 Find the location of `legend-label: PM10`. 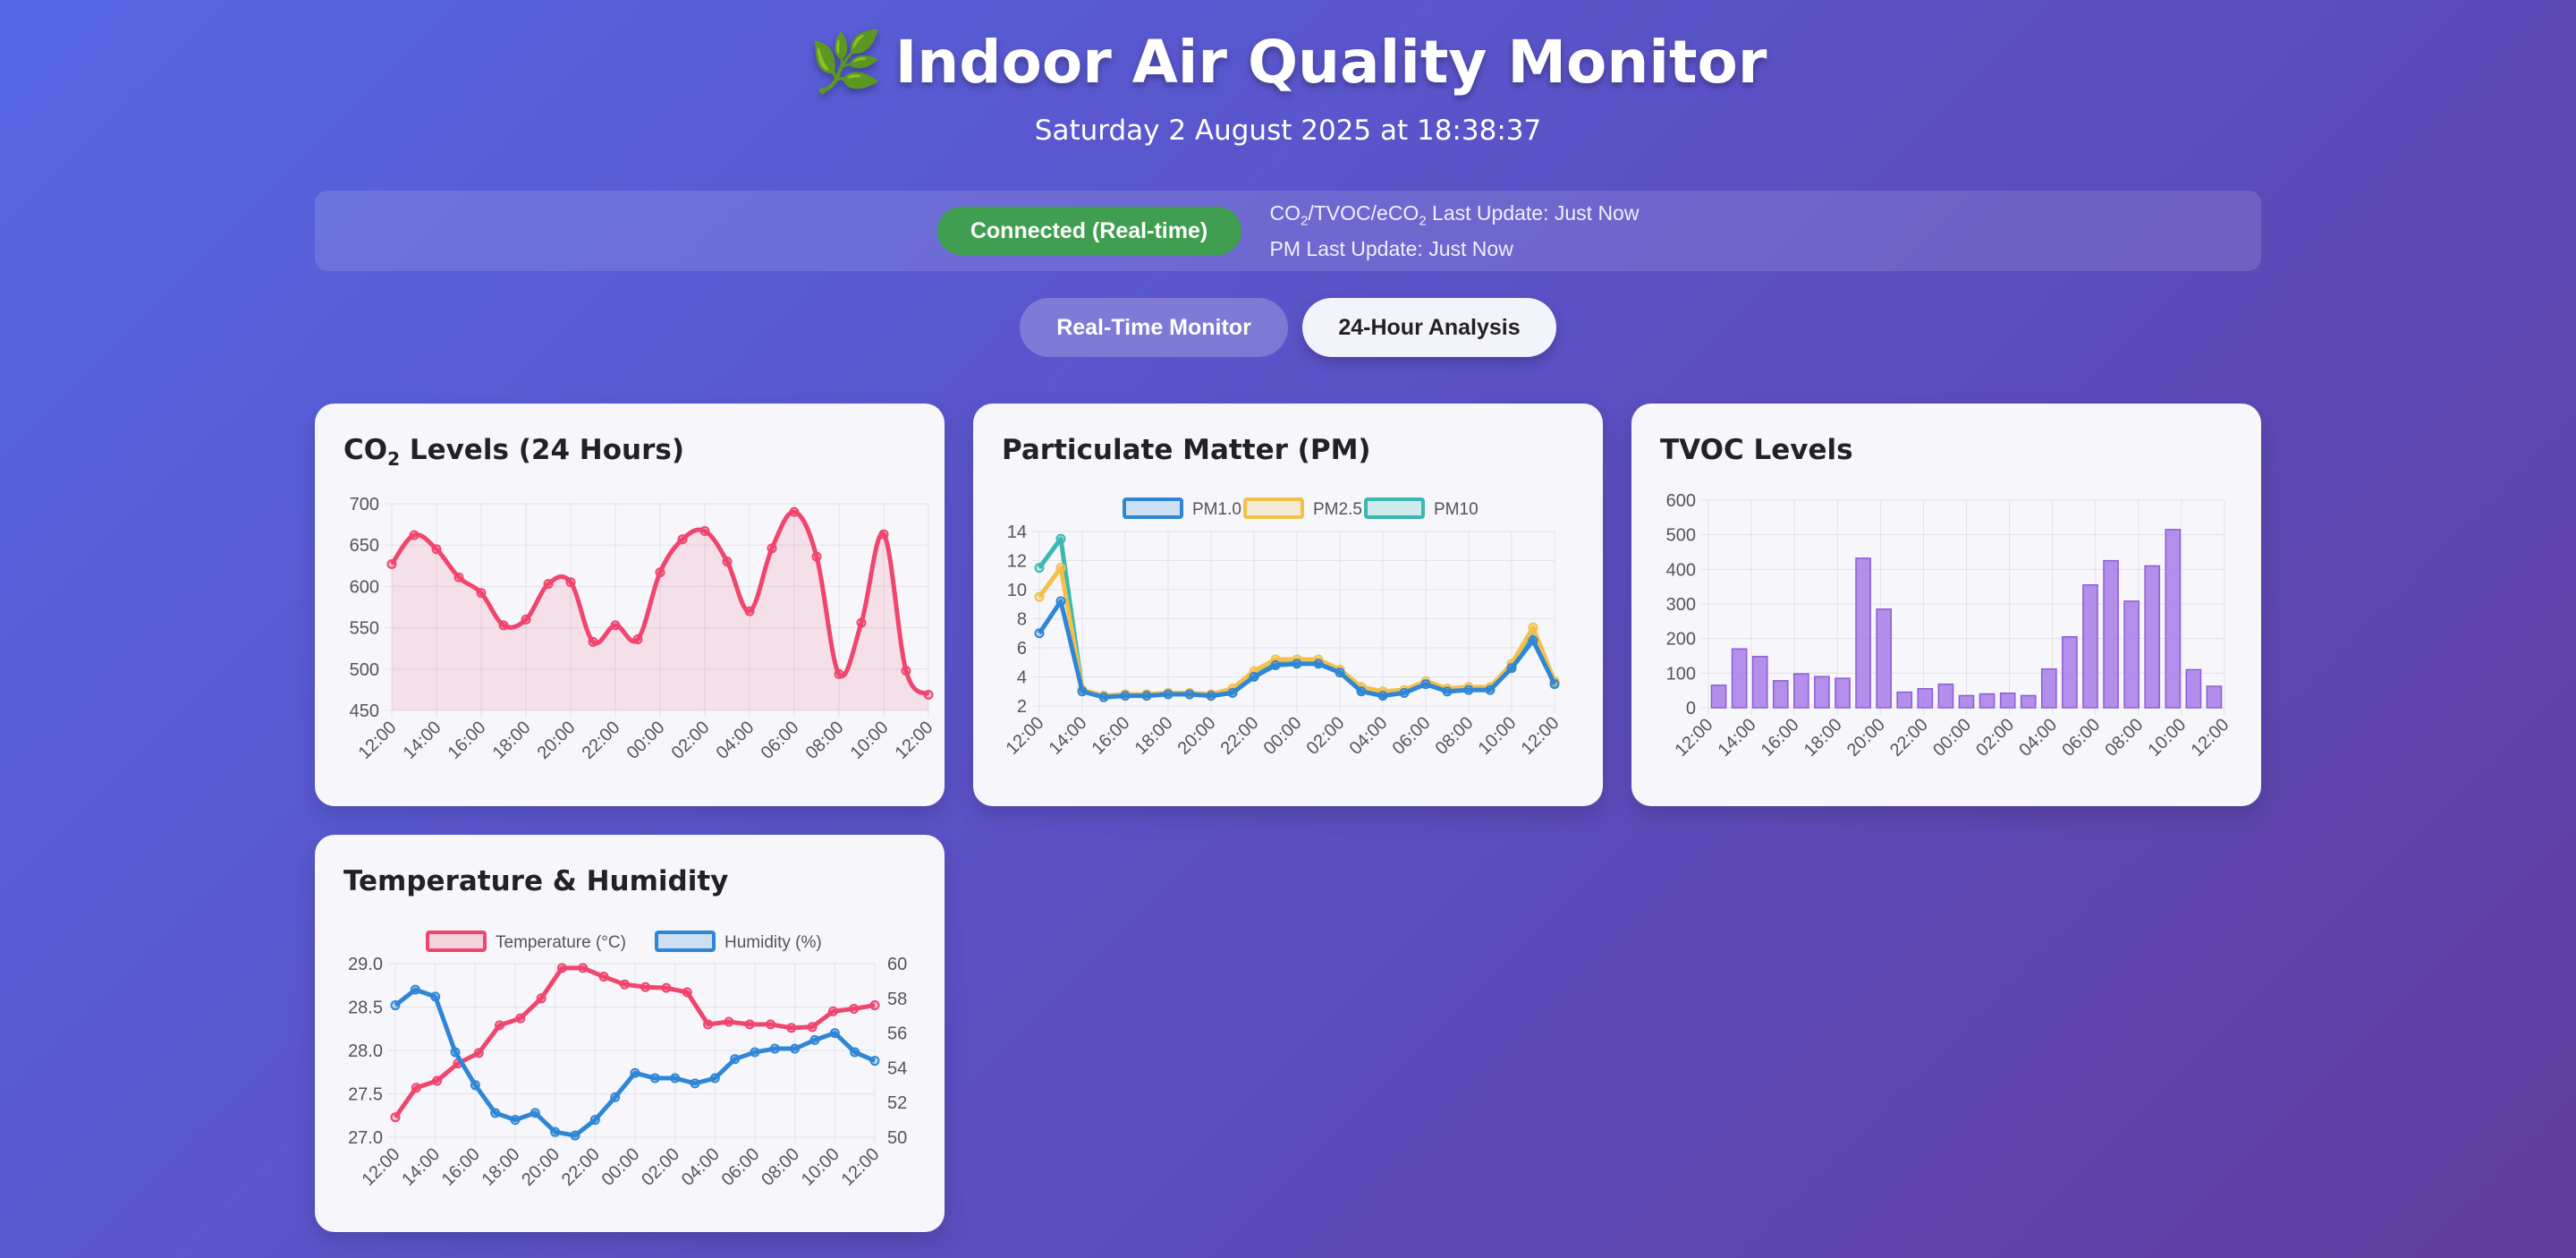

legend-label: PM10 is located at coordinates (1456, 510).